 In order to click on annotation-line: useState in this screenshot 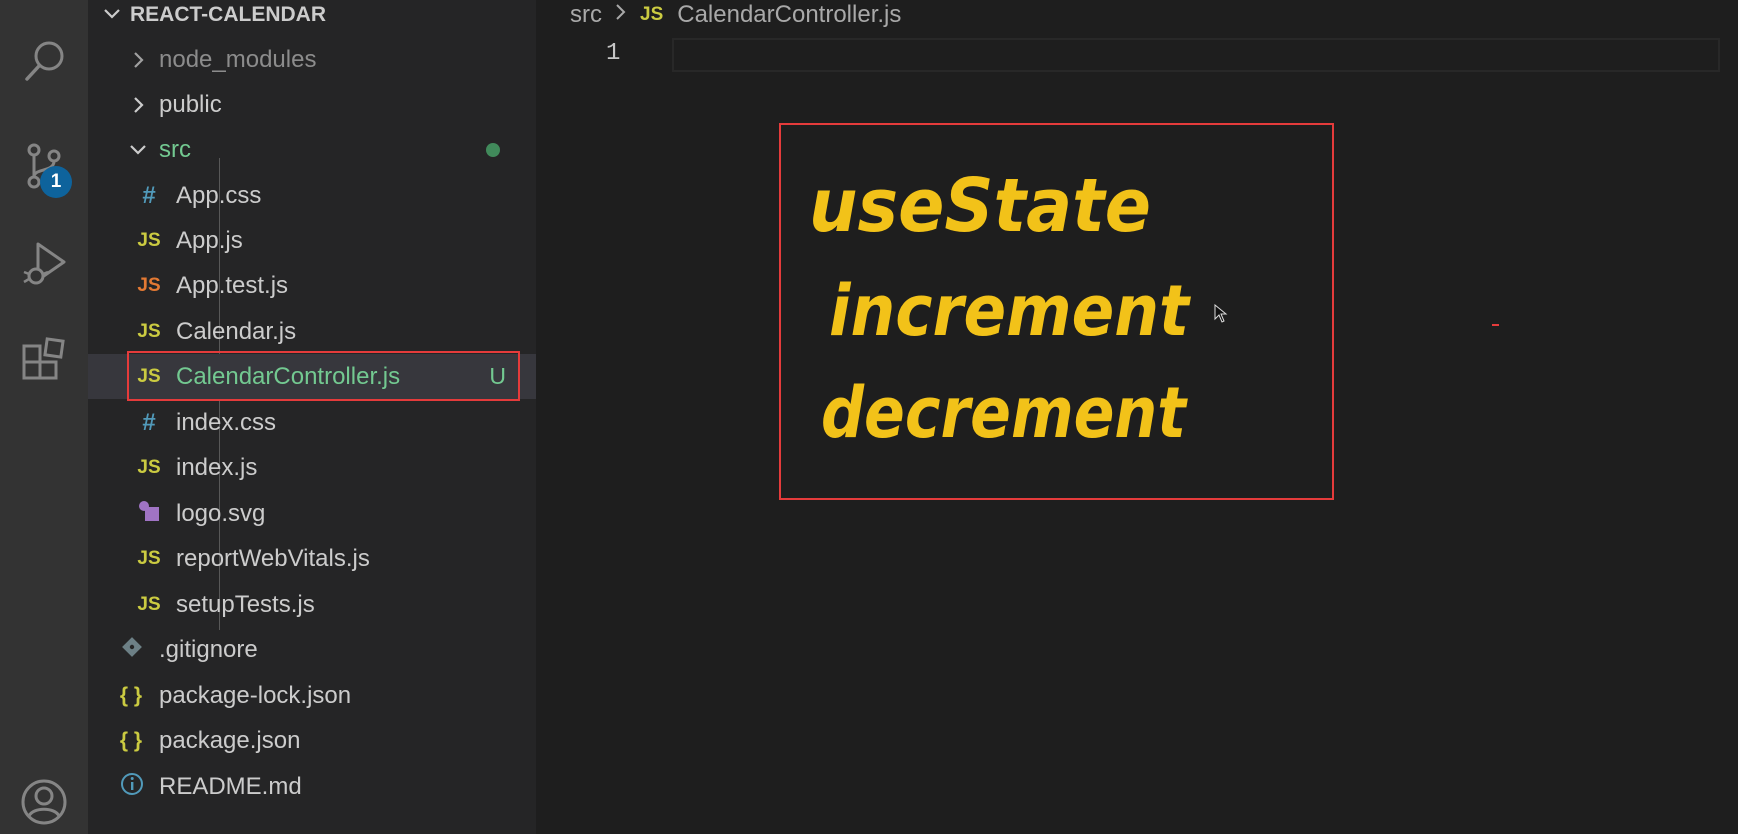, I will do `click(980, 206)`.